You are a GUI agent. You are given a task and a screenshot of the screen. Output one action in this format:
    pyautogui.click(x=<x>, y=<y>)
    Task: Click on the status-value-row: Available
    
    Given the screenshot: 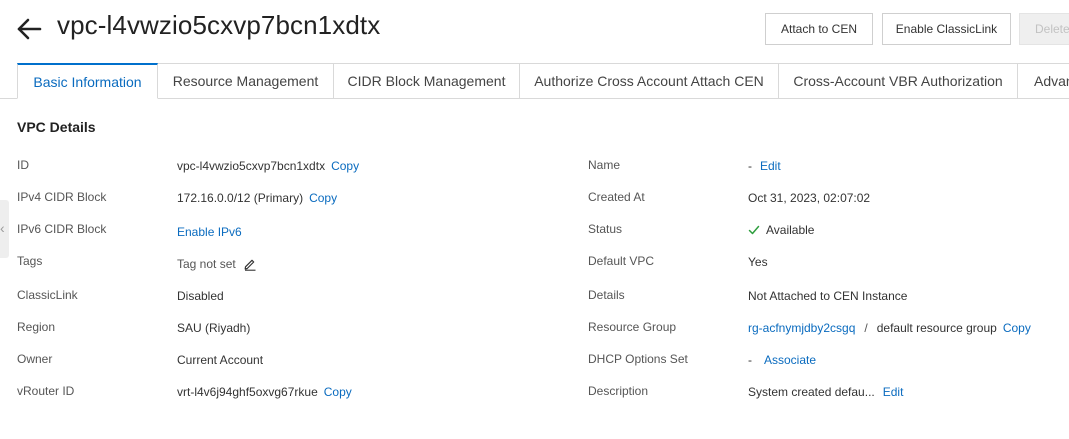 What is the action you would take?
    pyautogui.click(x=781, y=230)
    